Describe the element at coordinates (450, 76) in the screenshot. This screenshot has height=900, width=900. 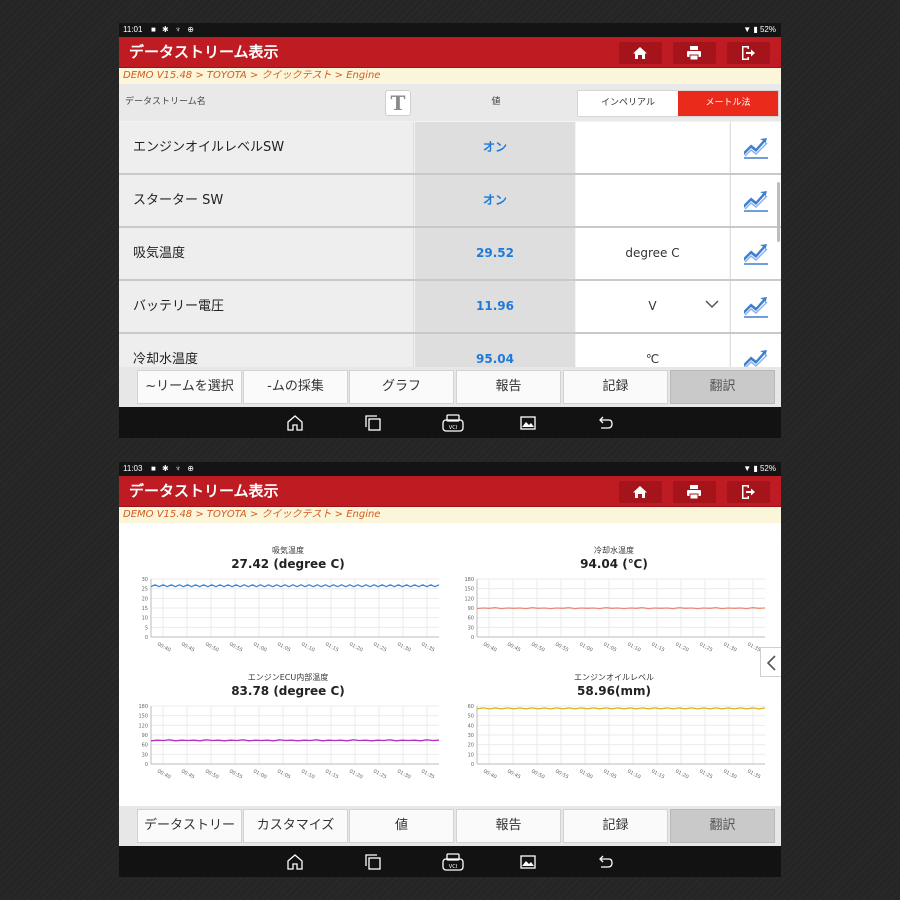
I see `breadcrumb: DEMO V15.48 > TOYOTA > クイックテスト > Engine` at that location.